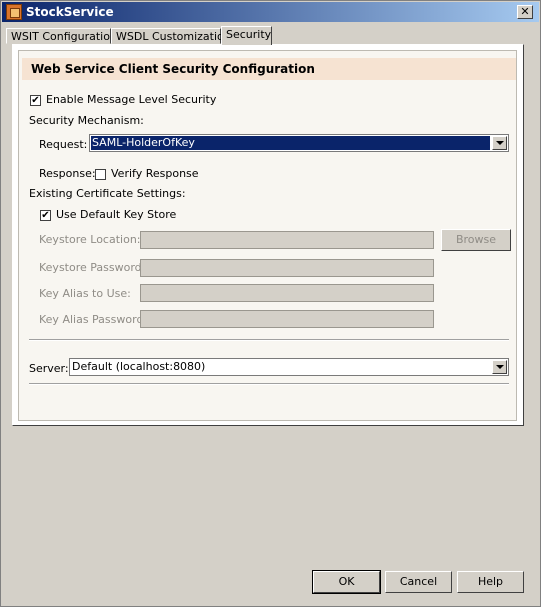  Describe the element at coordinates (131, 99) in the screenshot. I see `enable-message-security-label: Enable Message Level Security` at that location.